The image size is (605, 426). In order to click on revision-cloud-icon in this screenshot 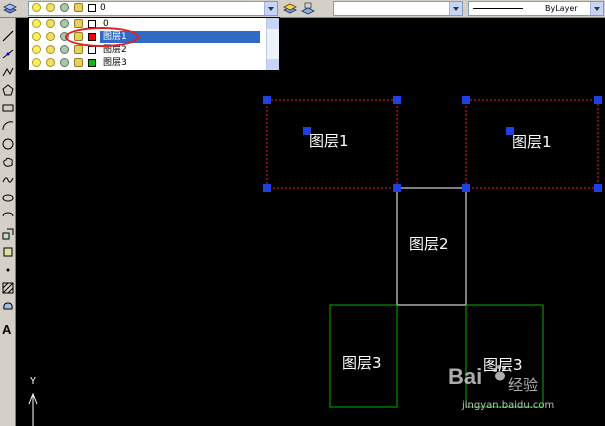, I will do `click(8, 162)`.